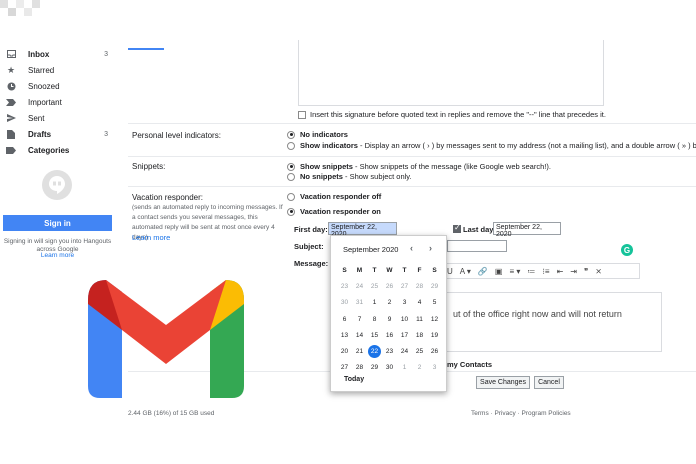  Describe the element at coordinates (389, 270) in the screenshot. I see `weekday-label: W` at that location.